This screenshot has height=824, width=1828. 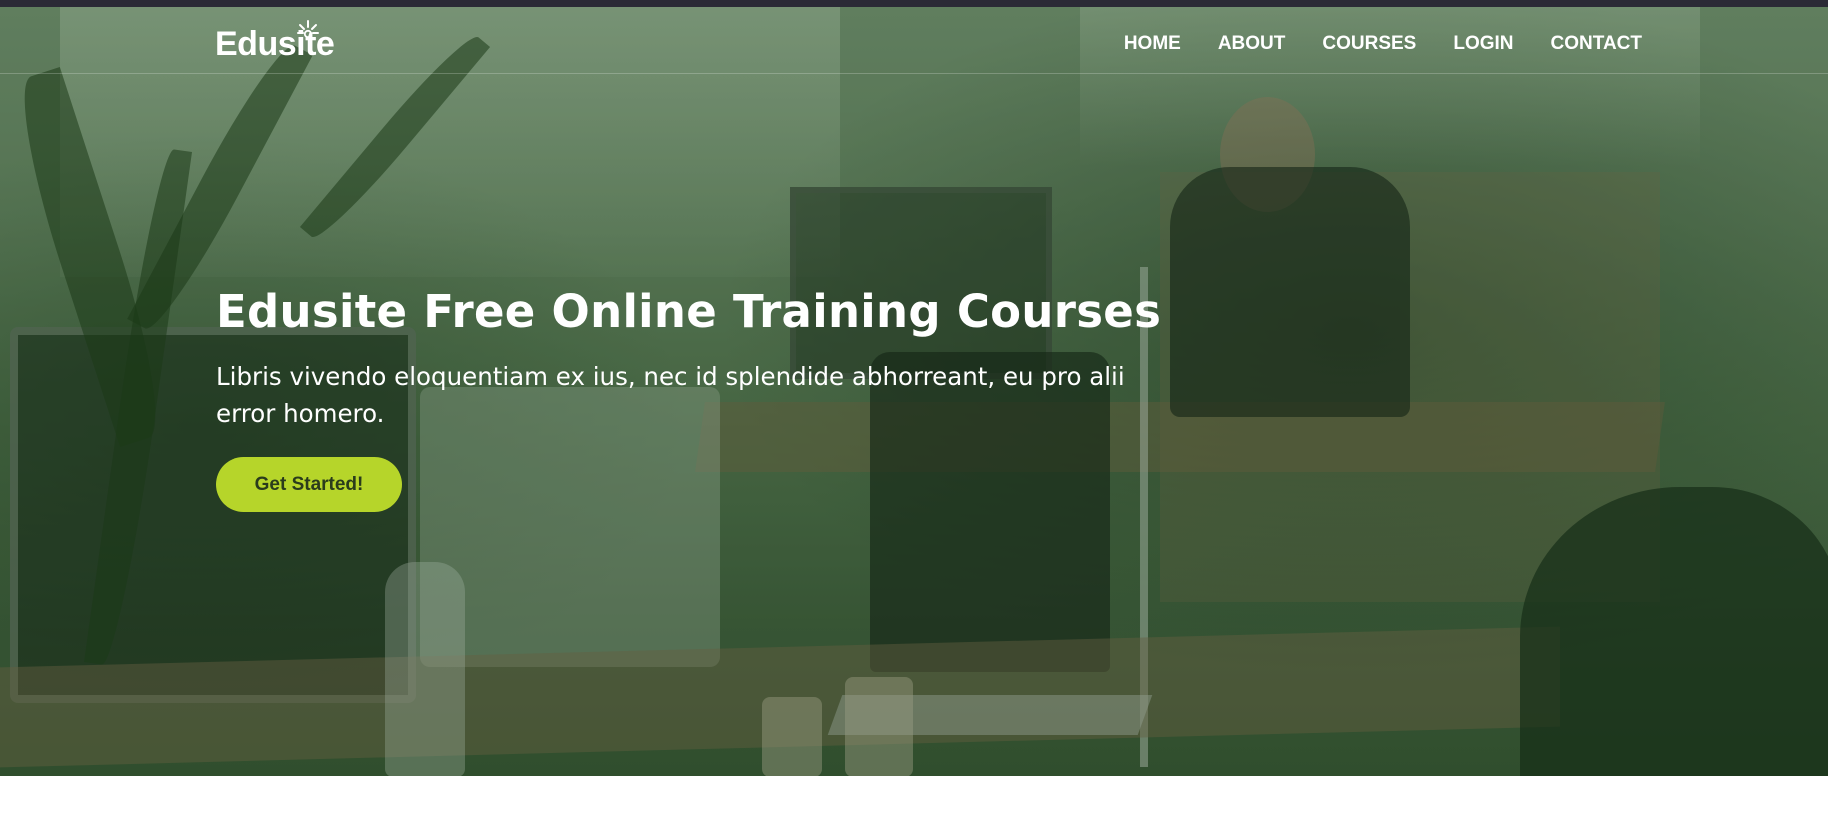 I want to click on browser-top-strip, so click(x=914, y=3).